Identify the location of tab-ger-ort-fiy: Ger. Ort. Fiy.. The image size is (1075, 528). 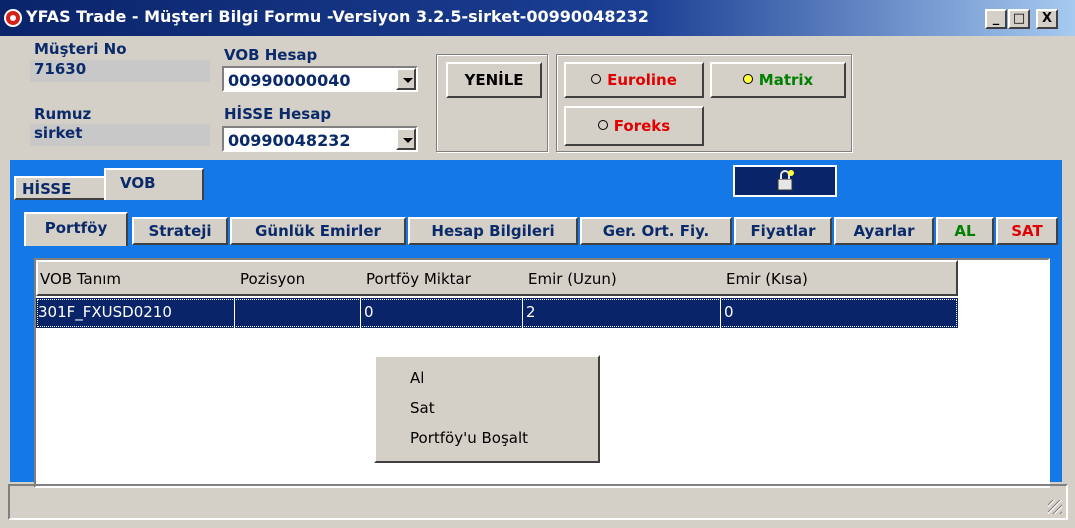
(656, 231).